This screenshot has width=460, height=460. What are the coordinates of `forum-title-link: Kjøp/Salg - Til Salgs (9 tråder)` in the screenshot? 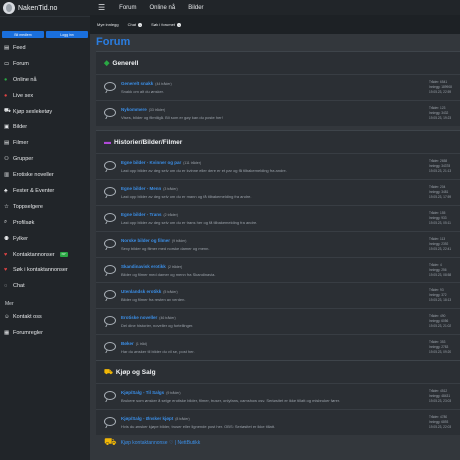 It's located at (151, 392).